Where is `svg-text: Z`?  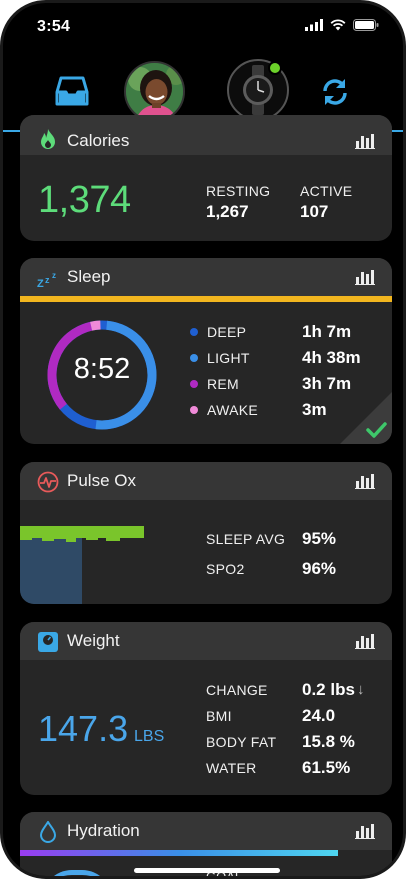
svg-text: Z is located at coordinates (40, 283).